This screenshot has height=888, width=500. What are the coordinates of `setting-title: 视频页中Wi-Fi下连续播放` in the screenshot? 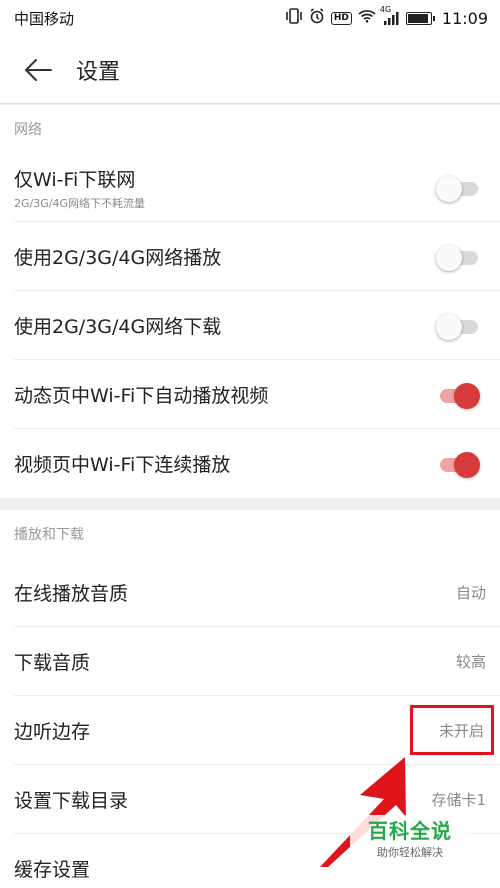 It's located at (122, 465).